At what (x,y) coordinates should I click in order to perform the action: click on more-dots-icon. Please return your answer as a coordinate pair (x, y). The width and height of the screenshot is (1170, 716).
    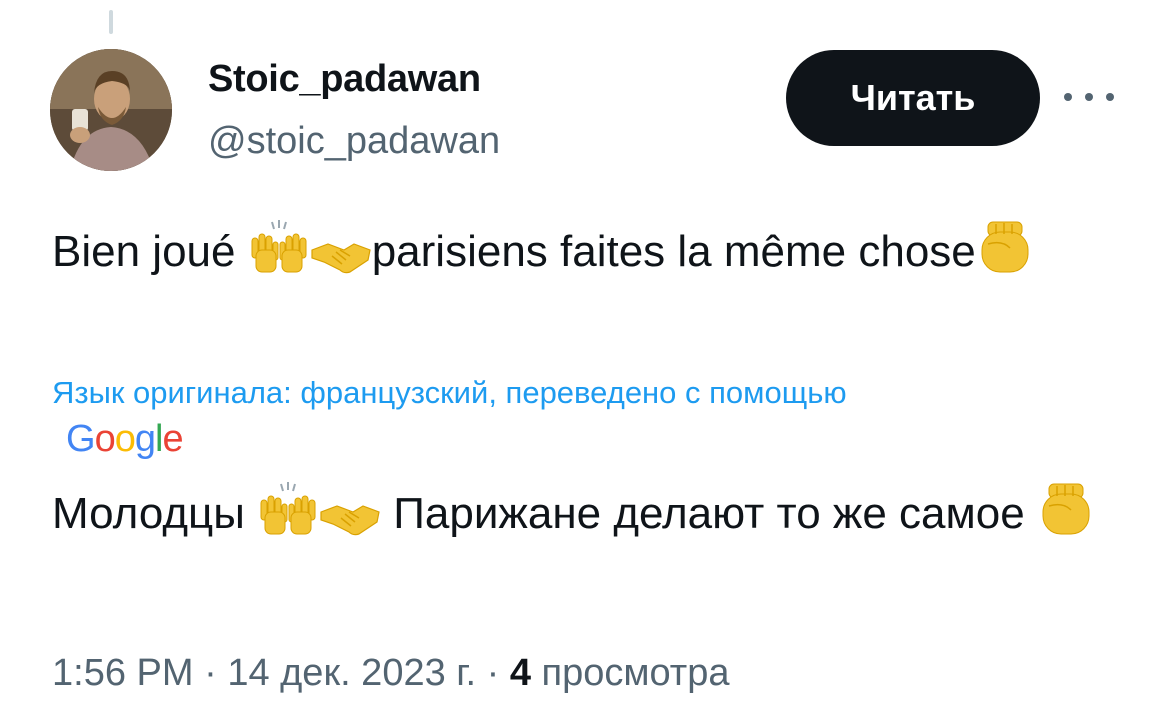
    Looking at the image, I should click on (1089, 97).